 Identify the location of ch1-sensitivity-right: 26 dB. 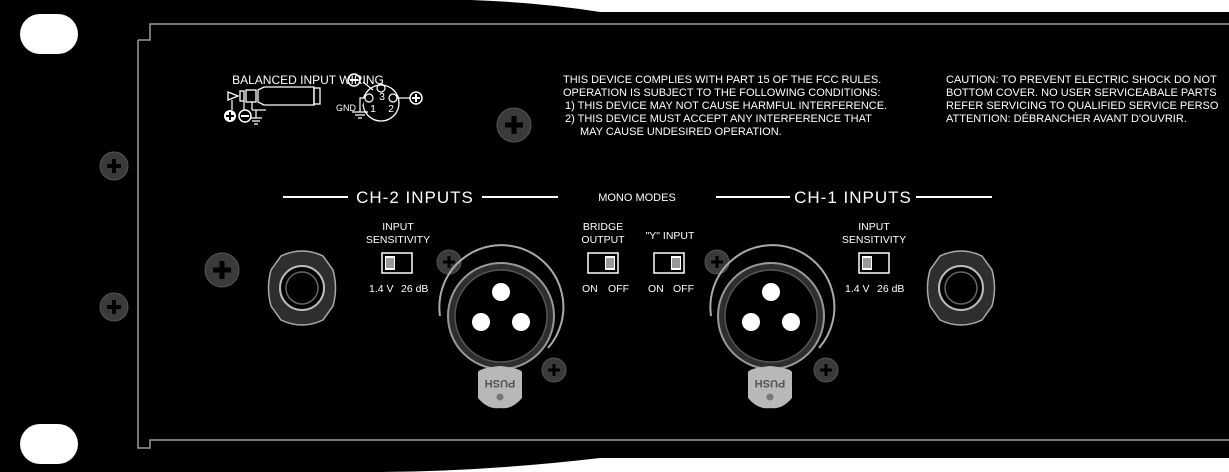
(890, 289).